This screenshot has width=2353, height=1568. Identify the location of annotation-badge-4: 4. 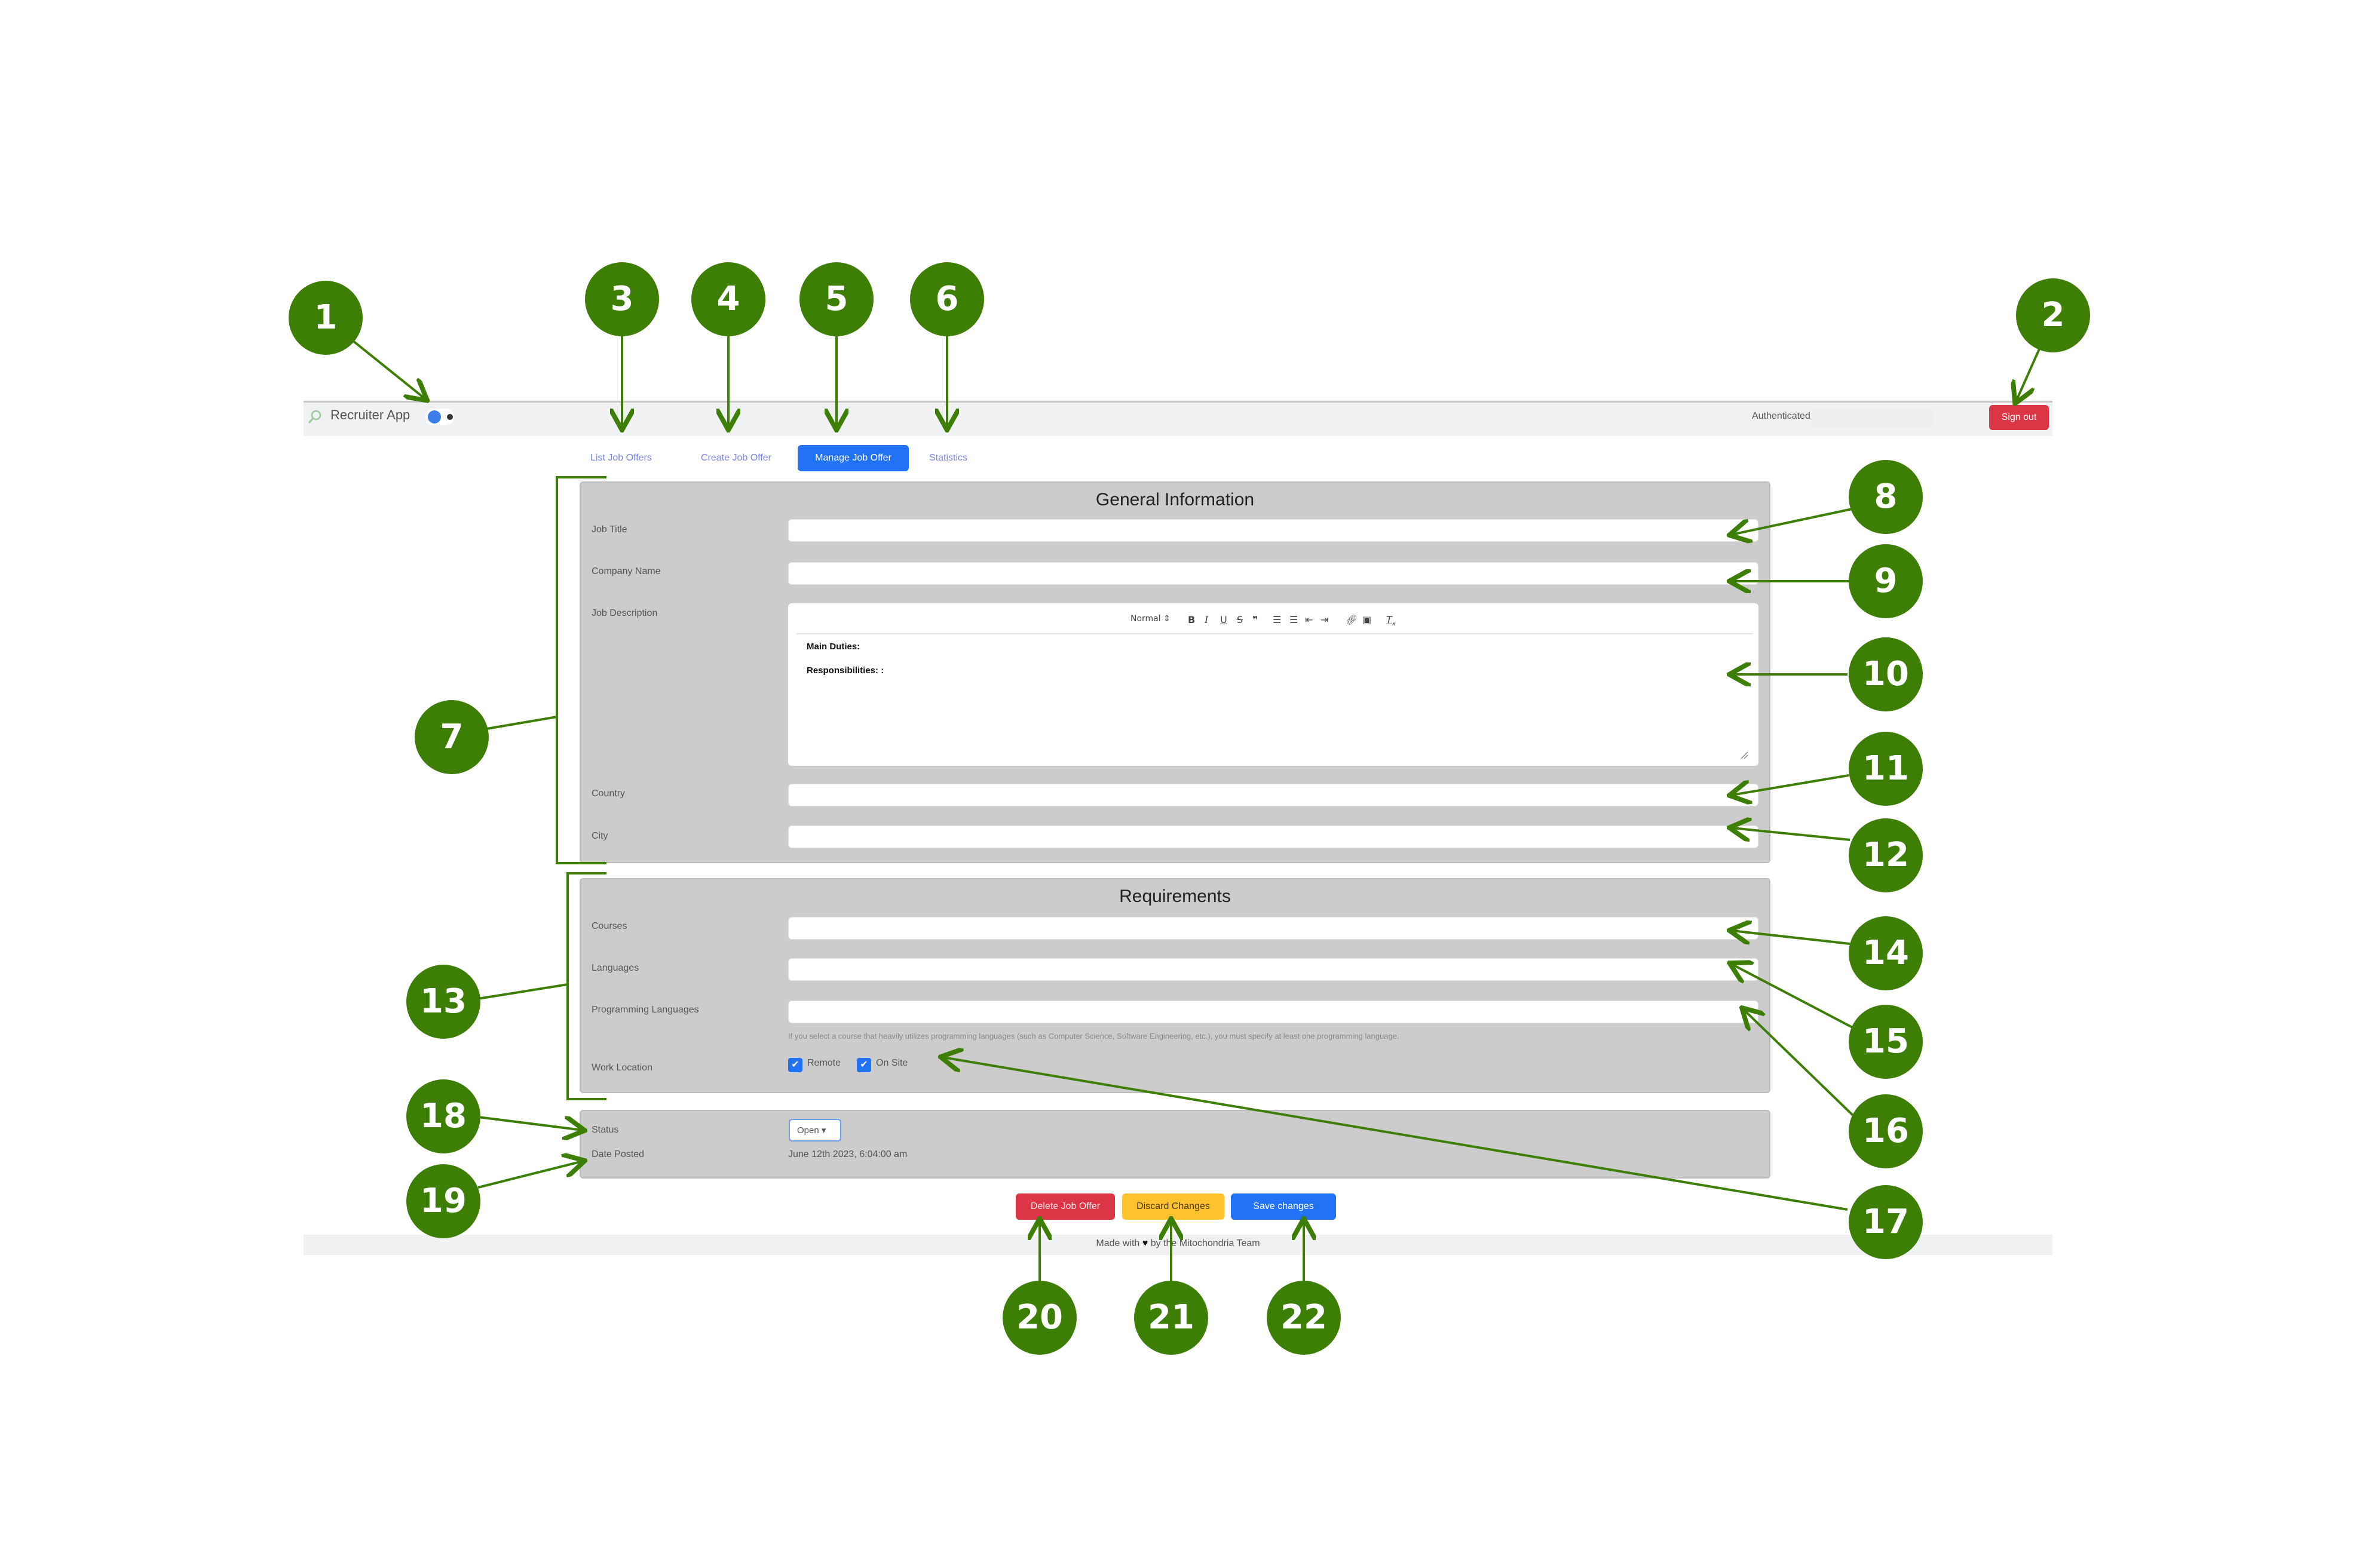
(728, 299).